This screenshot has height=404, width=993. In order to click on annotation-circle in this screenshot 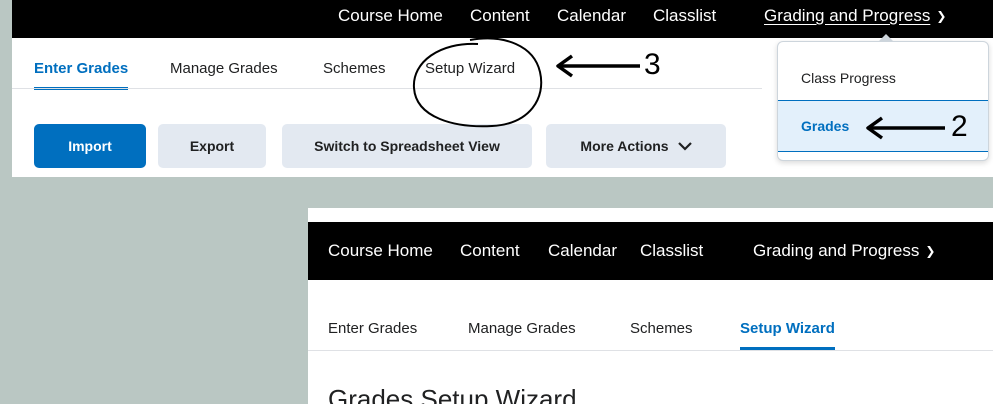, I will do `click(477, 82)`.